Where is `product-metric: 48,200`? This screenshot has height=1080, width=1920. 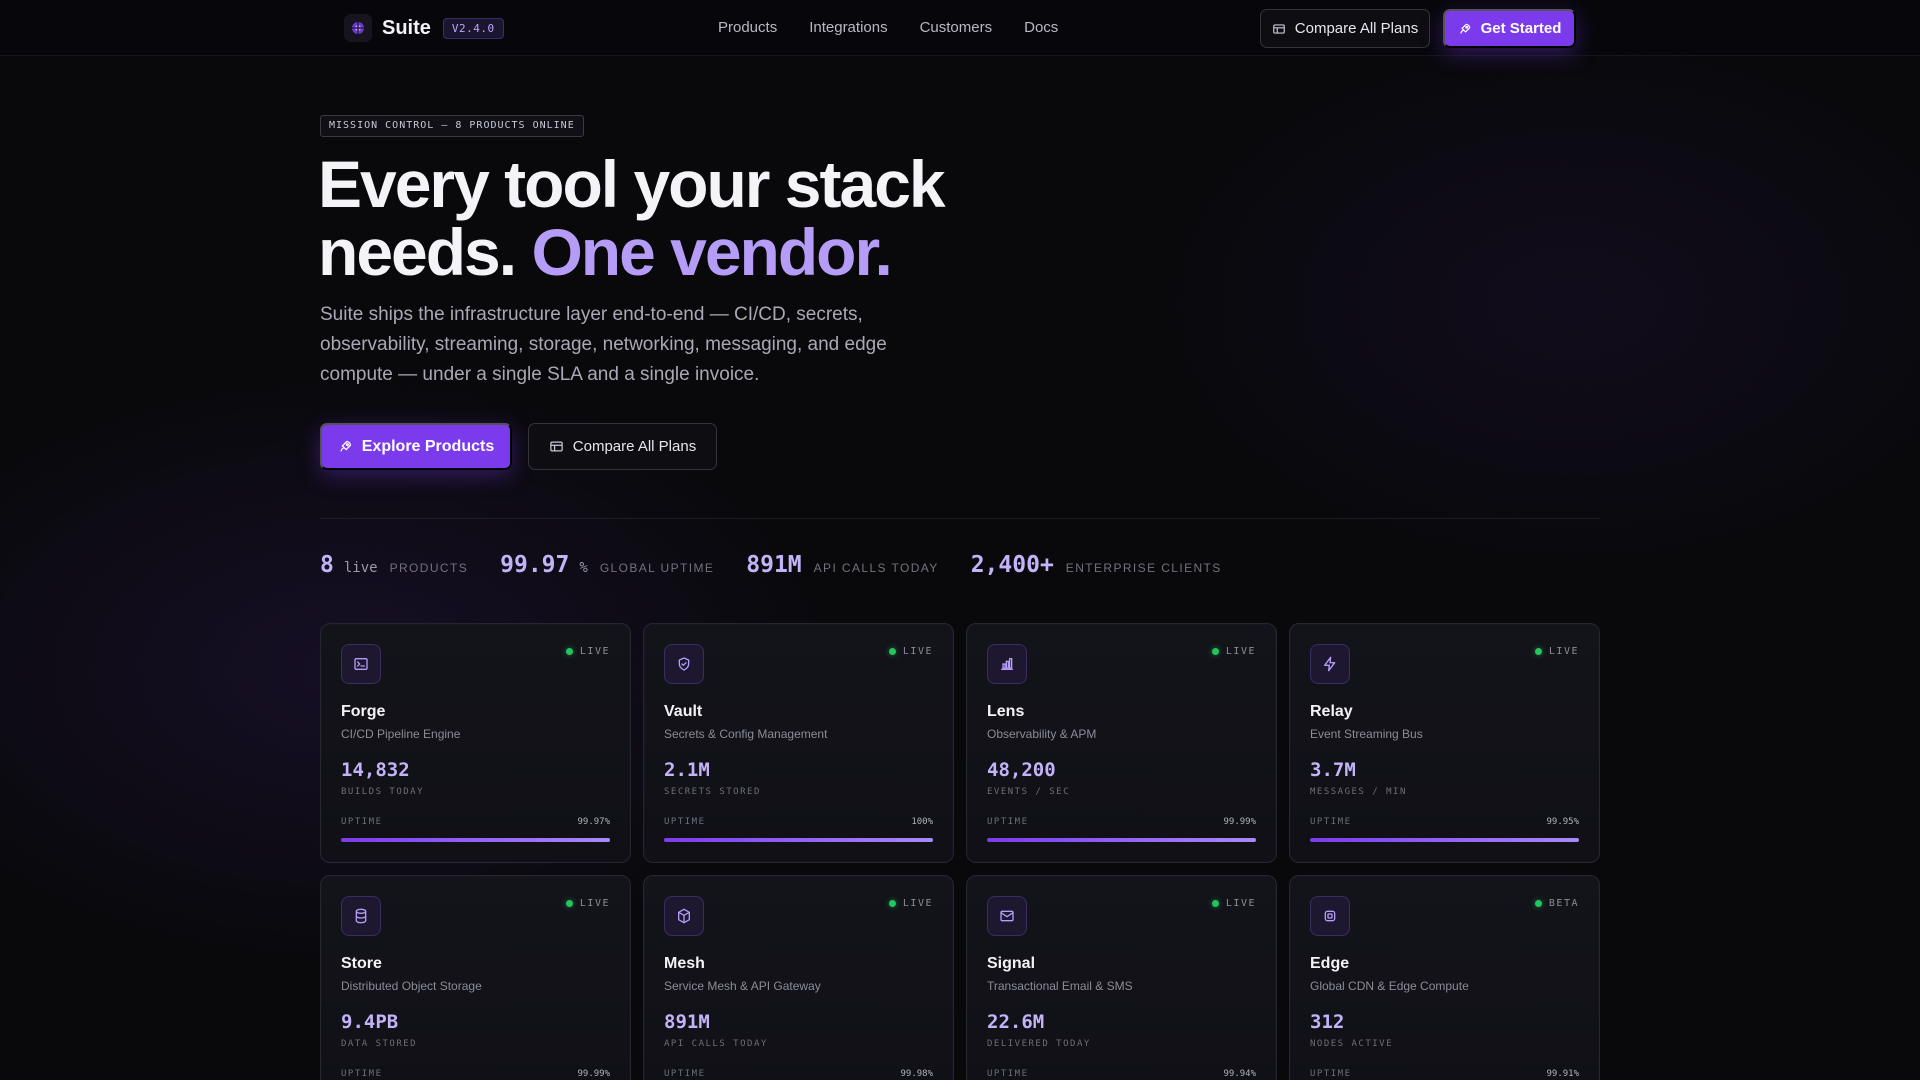
product-metric: 48,200 is located at coordinates (1021, 770).